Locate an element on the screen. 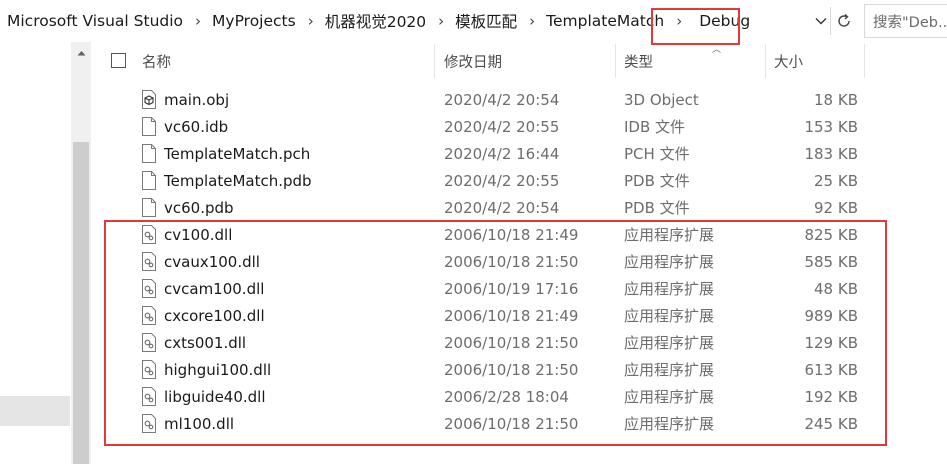  file-size: 183 KB is located at coordinates (831, 153).